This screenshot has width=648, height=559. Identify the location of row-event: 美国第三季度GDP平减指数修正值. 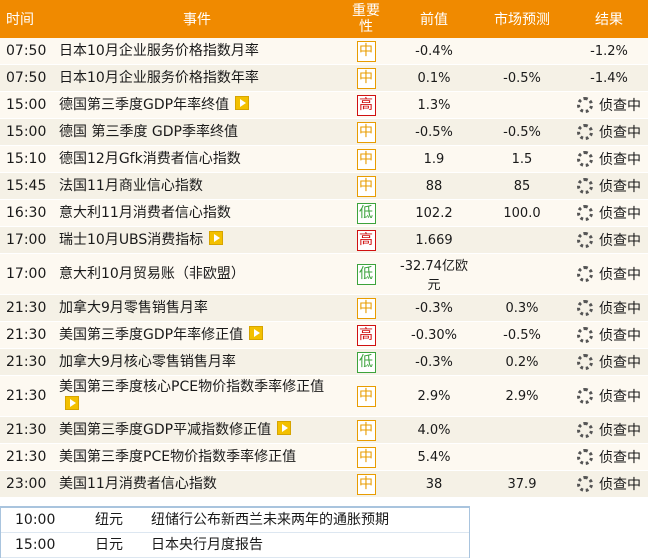
(197, 430).